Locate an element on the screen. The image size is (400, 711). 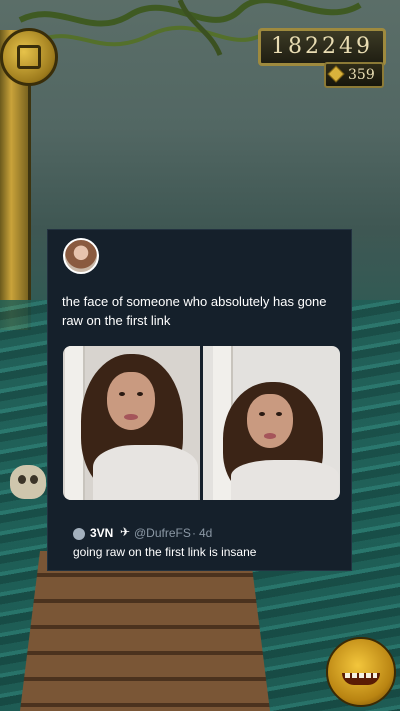
idol-icon is located at coordinates (29, 57).